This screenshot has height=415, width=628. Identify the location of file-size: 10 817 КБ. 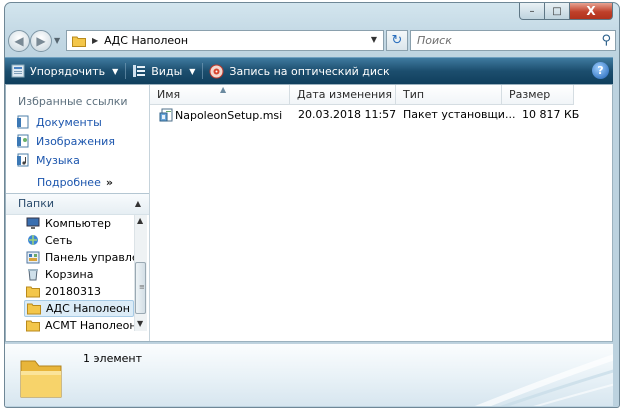
(551, 114).